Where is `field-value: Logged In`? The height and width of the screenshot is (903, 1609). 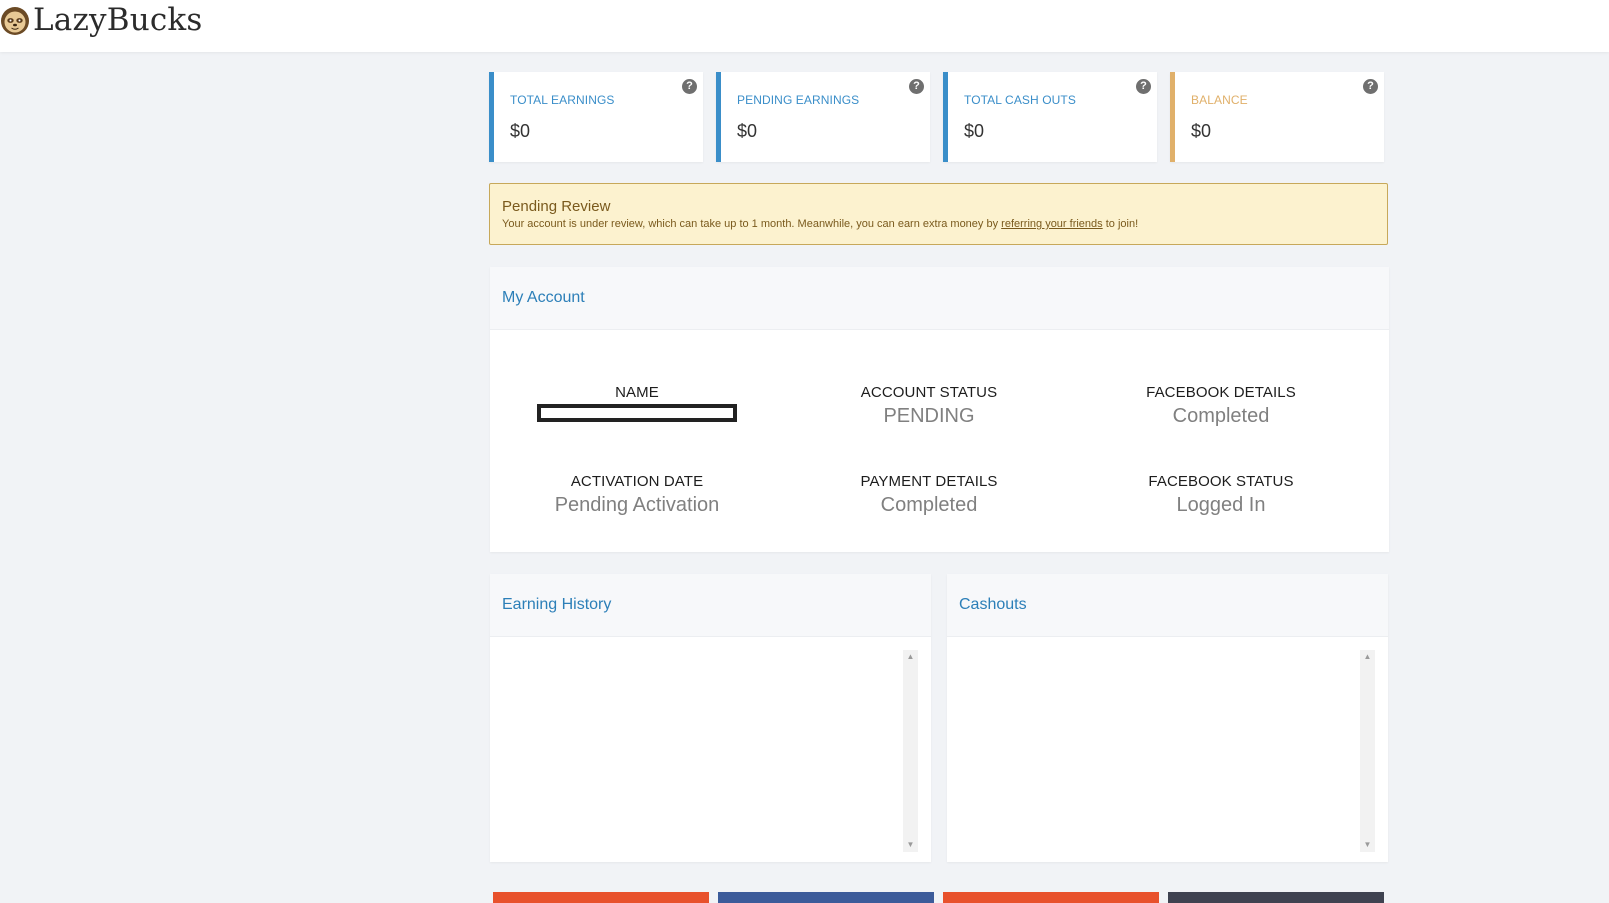
field-value: Logged In is located at coordinates (1221, 505).